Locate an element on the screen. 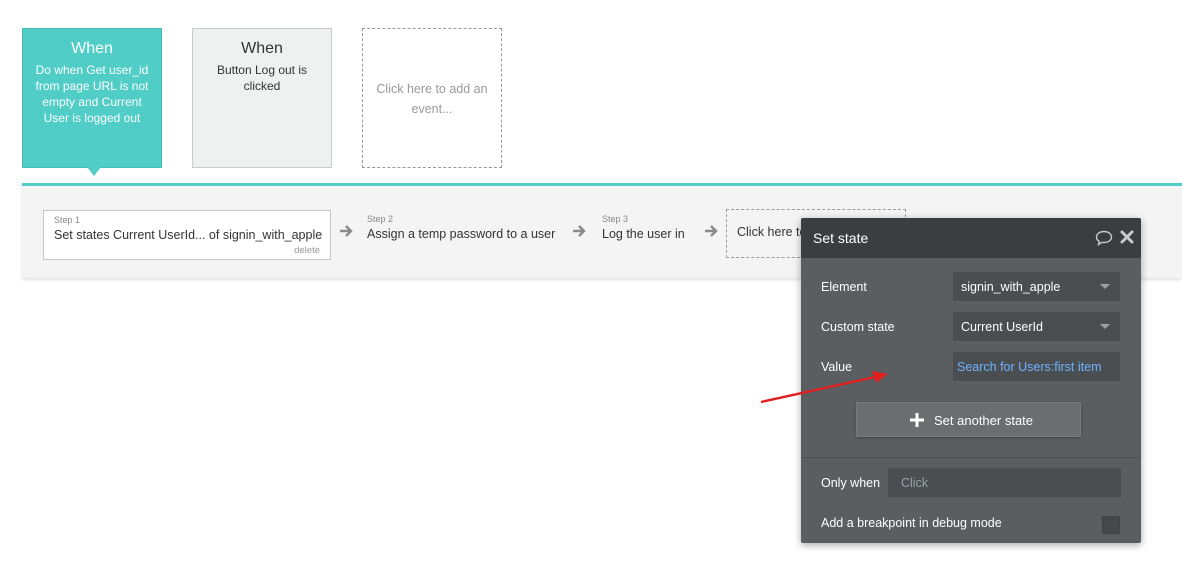  breakpoint-checkbox is located at coordinates (1111, 525).